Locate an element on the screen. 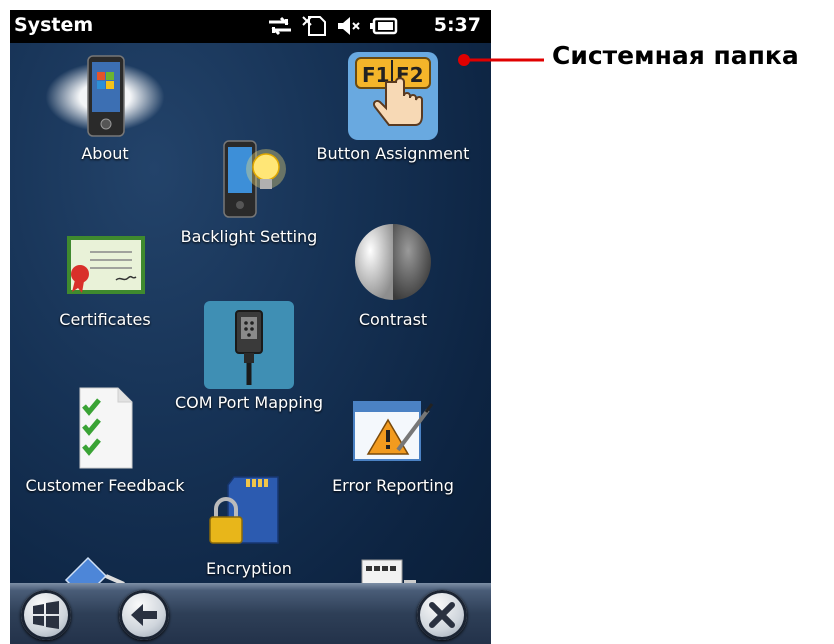 This screenshot has height=644, width=834. satellite-icon is located at coordinates (95, 568).